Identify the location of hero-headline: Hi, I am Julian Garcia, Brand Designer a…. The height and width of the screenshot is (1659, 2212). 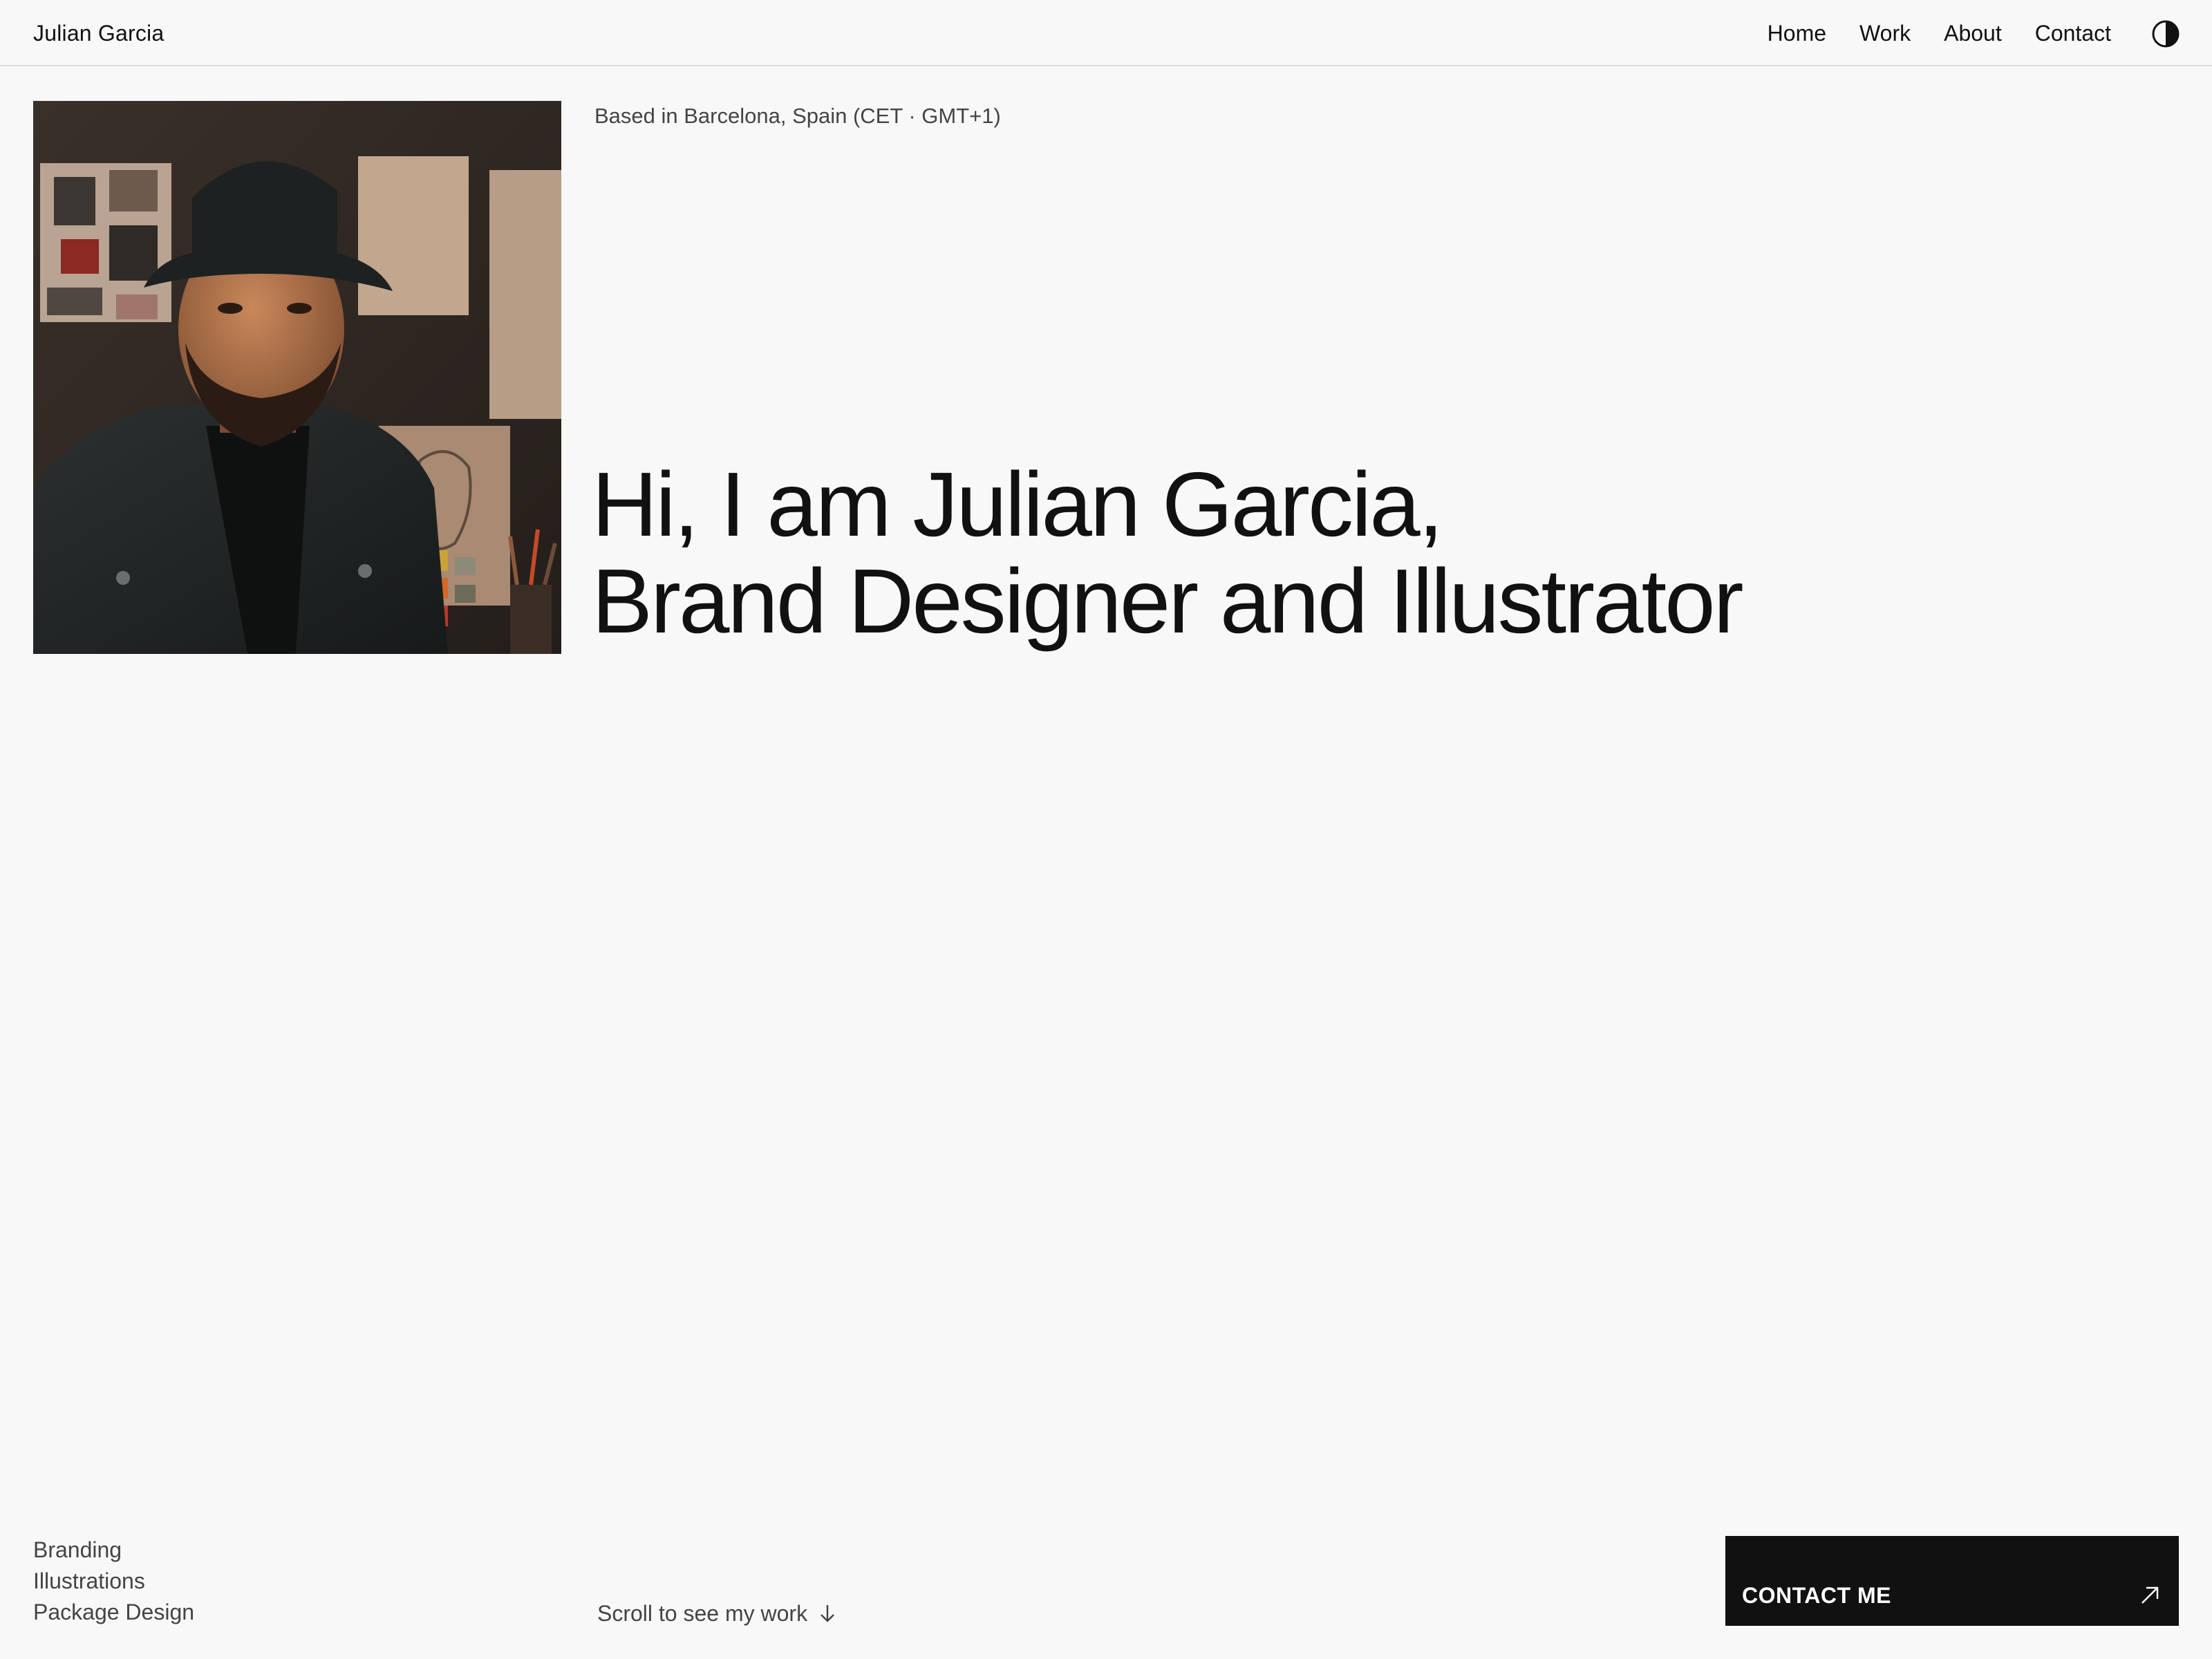
(1168, 552).